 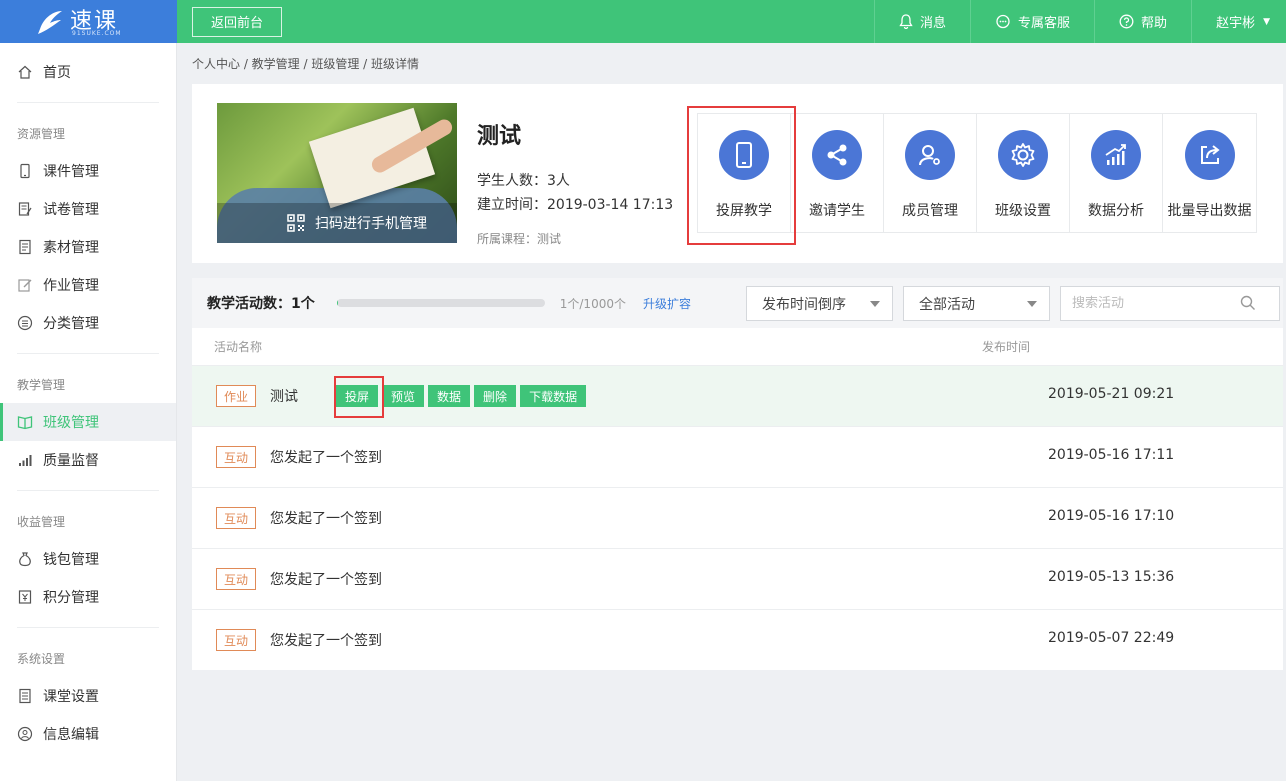 I want to click on service-label: 专属客服, so click(x=1044, y=23).